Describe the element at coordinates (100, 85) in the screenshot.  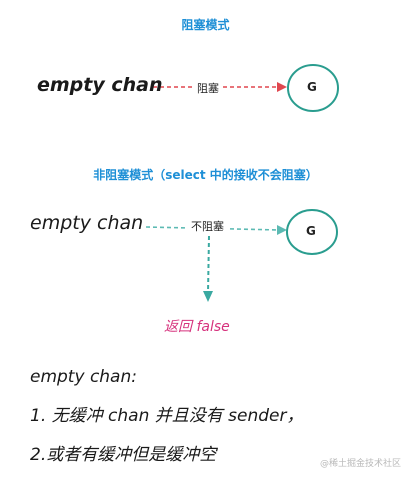
I see `empty-chan-label-1: empty chan` at that location.